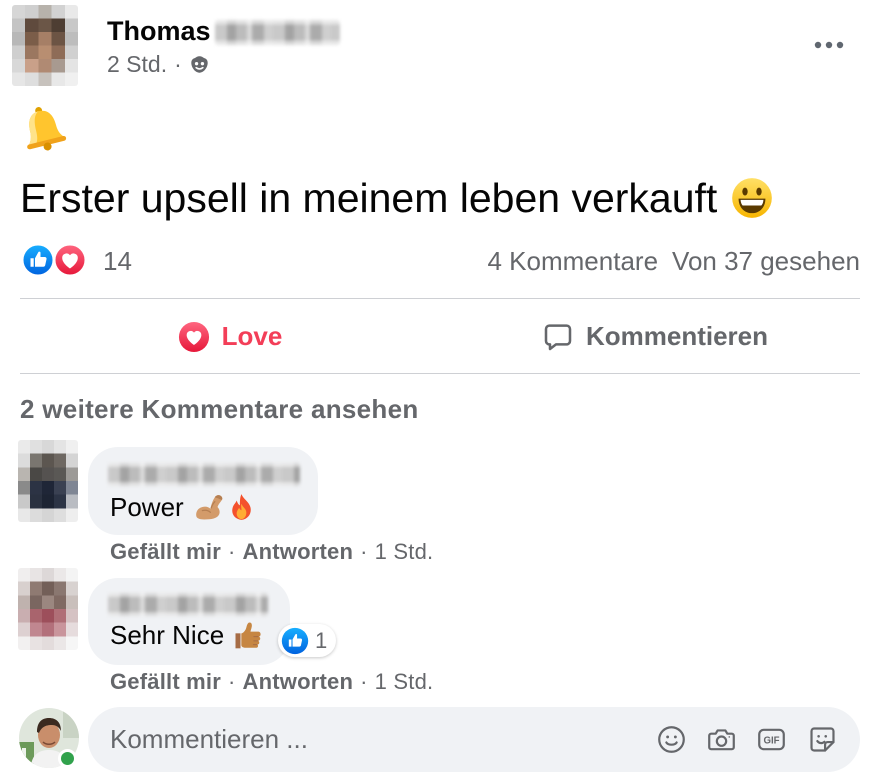  Describe the element at coordinates (241, 507) in the screenshot. I see `fire-emoji-icon` at that location.